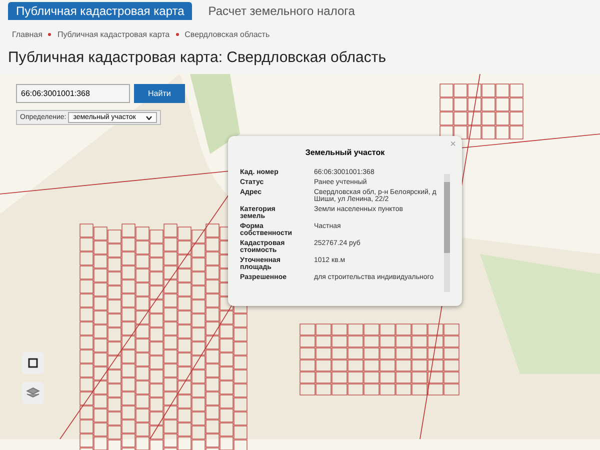  What do you see at coordinates (113, 34) in the screenshot?
I see `breadcrumb-link: Публичная кадастровая карта` at bounding box center [113, 34].